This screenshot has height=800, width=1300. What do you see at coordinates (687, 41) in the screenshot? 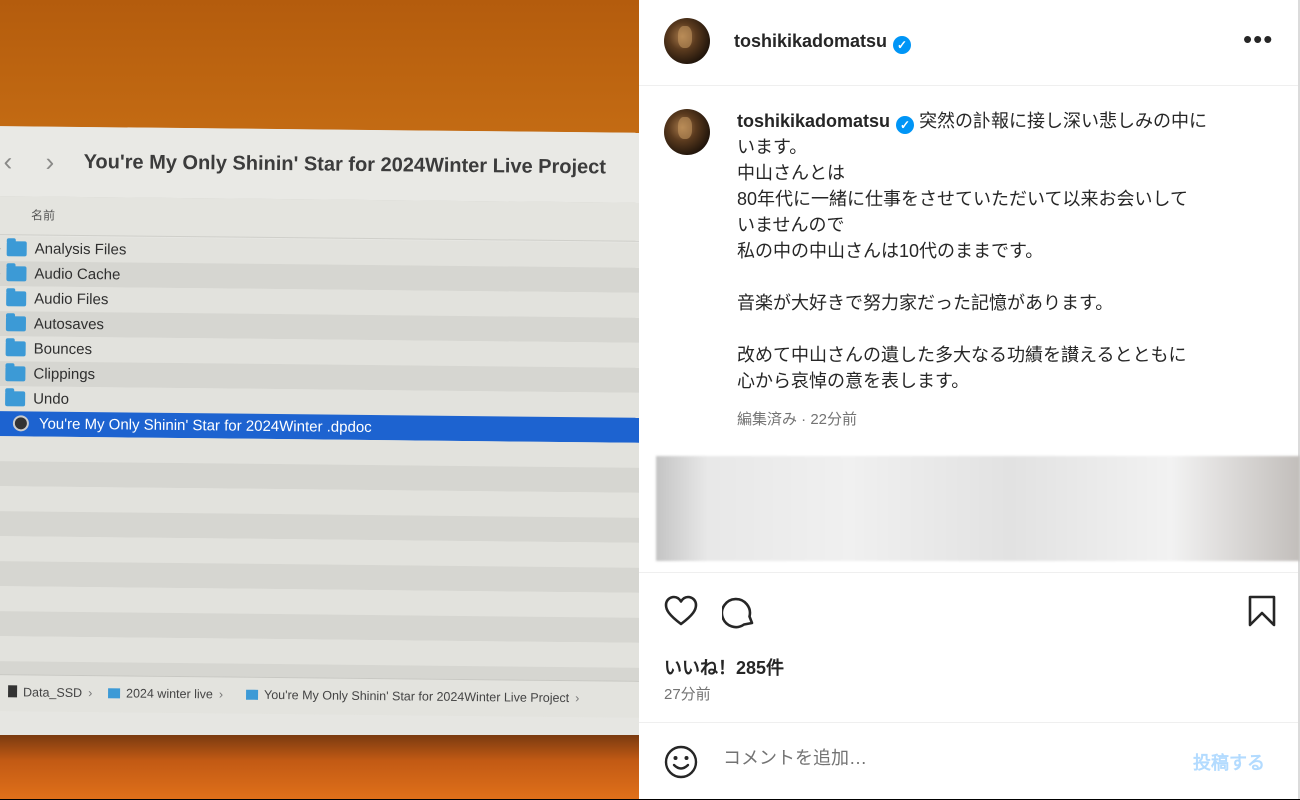
I see `avatar` at bounding box center [687, 41].